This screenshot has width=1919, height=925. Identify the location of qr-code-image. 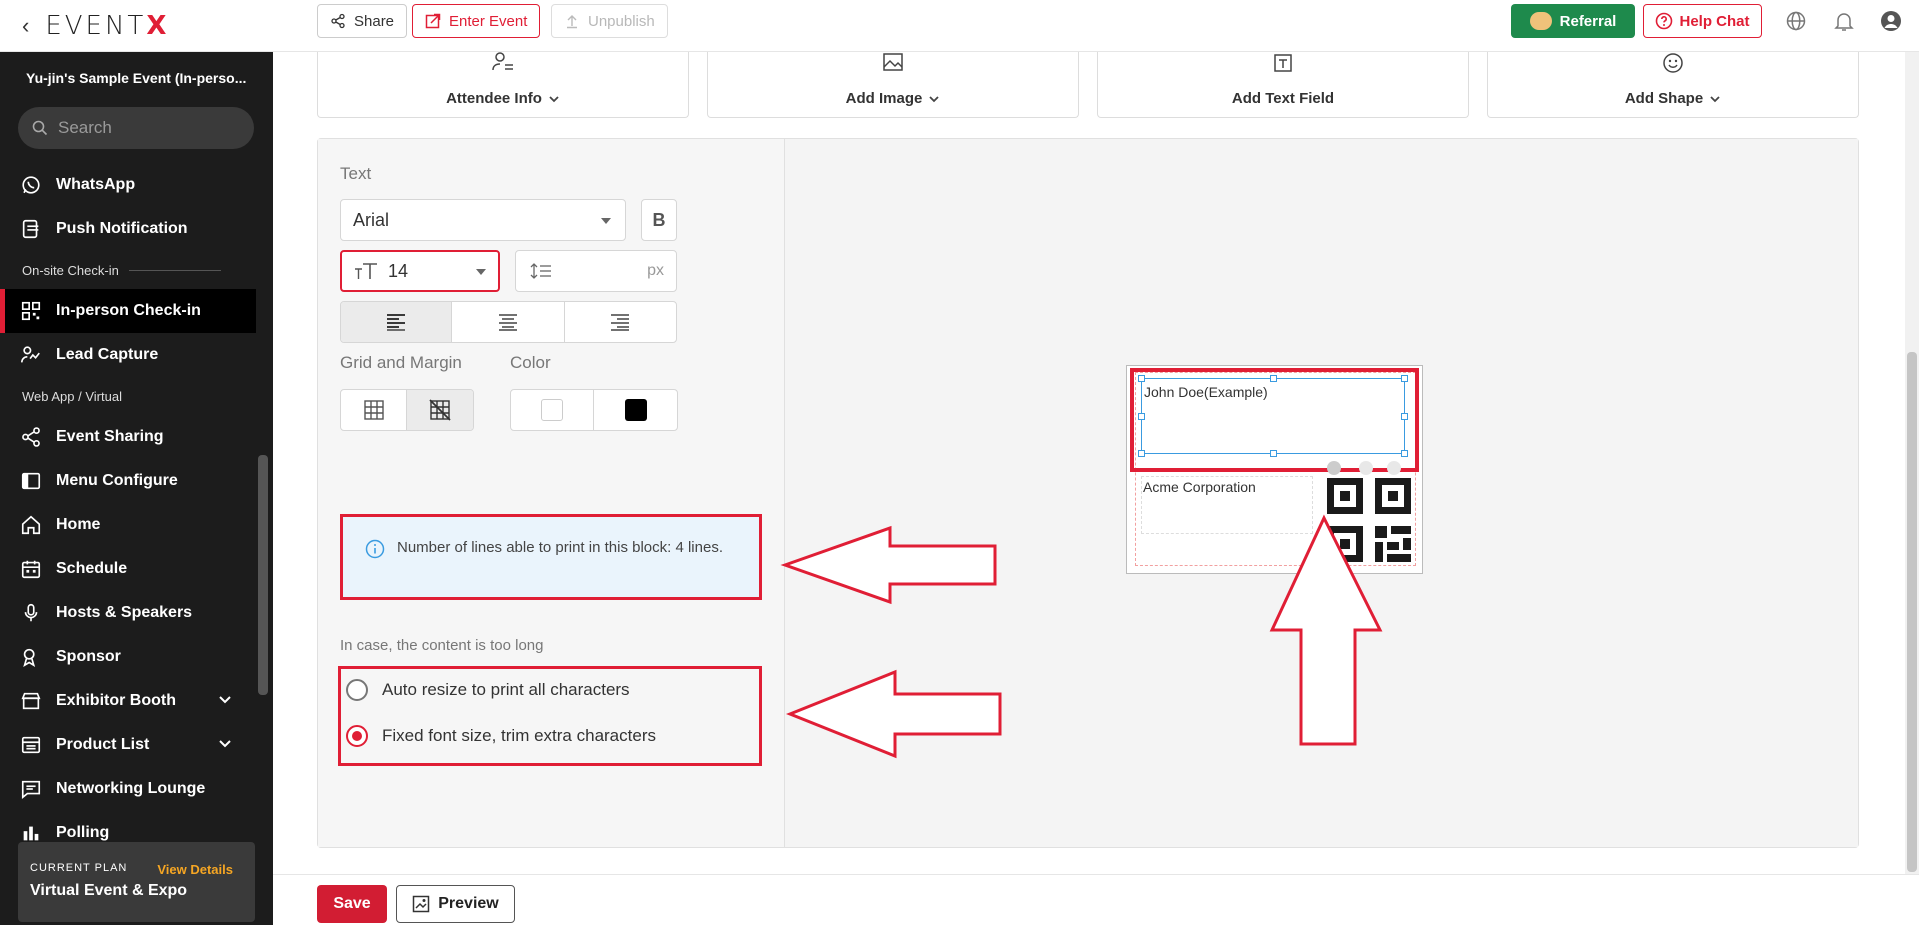
(1369, 520).